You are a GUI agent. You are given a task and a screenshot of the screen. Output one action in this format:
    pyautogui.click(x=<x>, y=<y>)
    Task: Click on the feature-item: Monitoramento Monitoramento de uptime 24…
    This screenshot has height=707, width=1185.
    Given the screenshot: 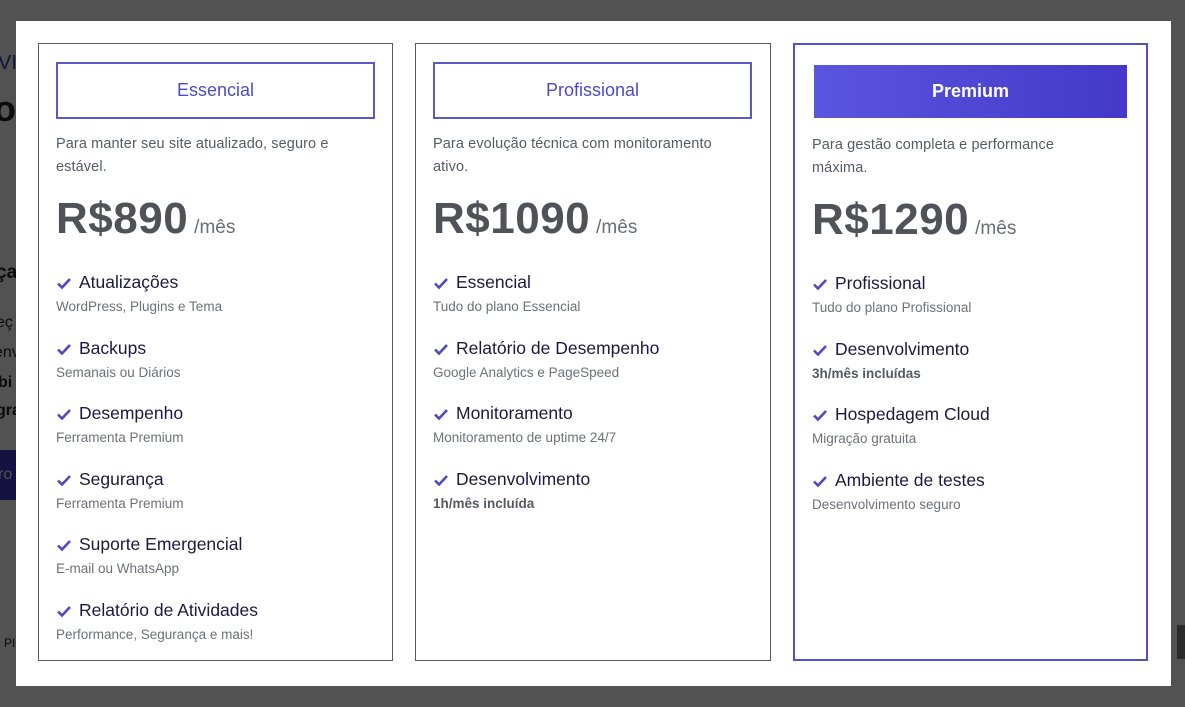 What is the action you would take?
    pyautogui.click(x=593, y=436)
    